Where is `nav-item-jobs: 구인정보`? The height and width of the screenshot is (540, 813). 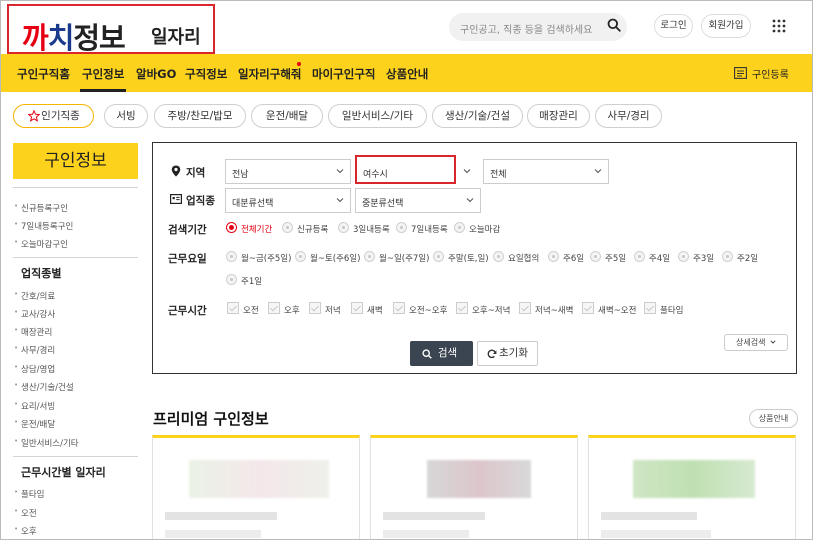 nav-item-jobs: 구인정보 is located at coordinates (103, 79).